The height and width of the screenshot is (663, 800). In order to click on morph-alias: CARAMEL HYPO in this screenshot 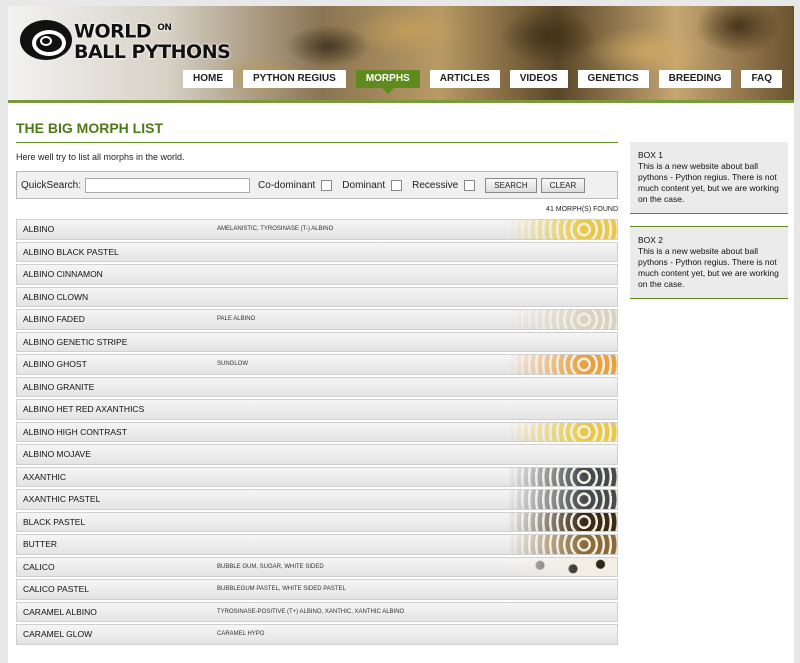, I will do `click(241, 634)`.